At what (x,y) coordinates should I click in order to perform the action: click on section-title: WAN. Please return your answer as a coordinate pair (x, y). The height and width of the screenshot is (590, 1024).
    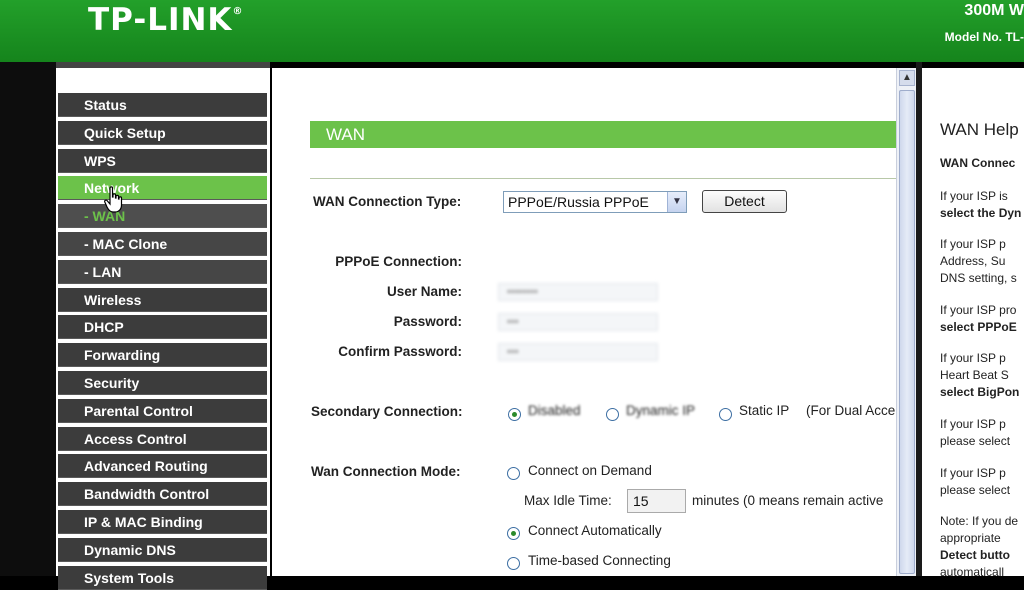
    Looking at the image, I should click on (603, 134).